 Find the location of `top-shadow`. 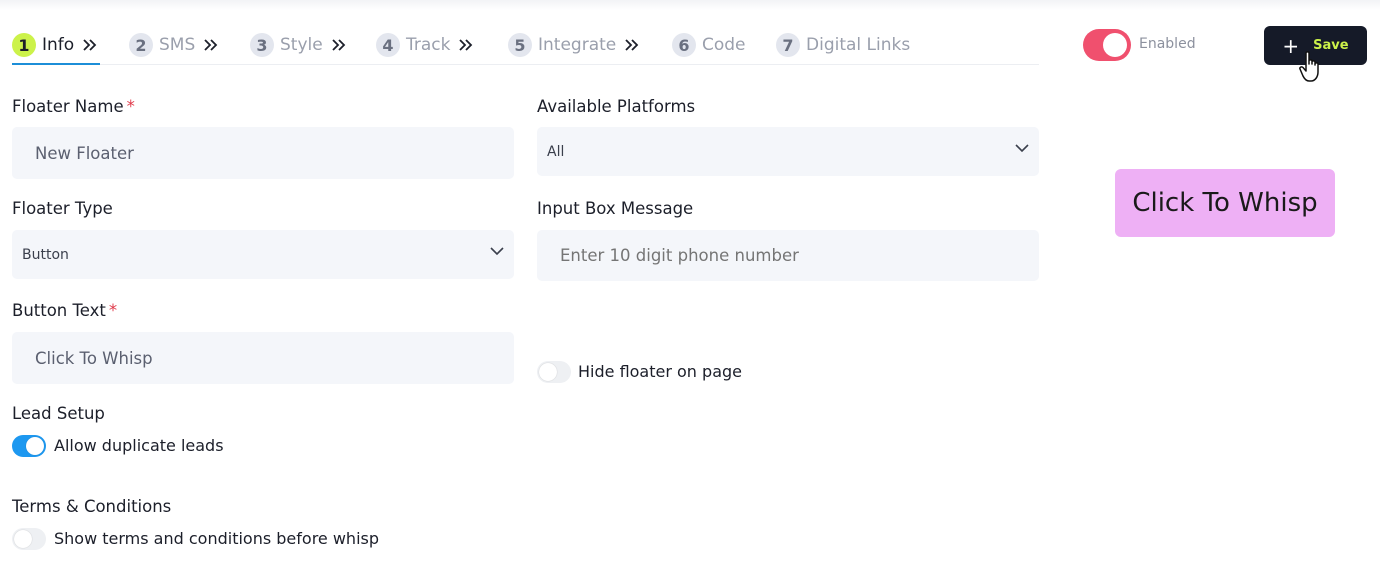

top-shadow is located at coordinates (690, 5).